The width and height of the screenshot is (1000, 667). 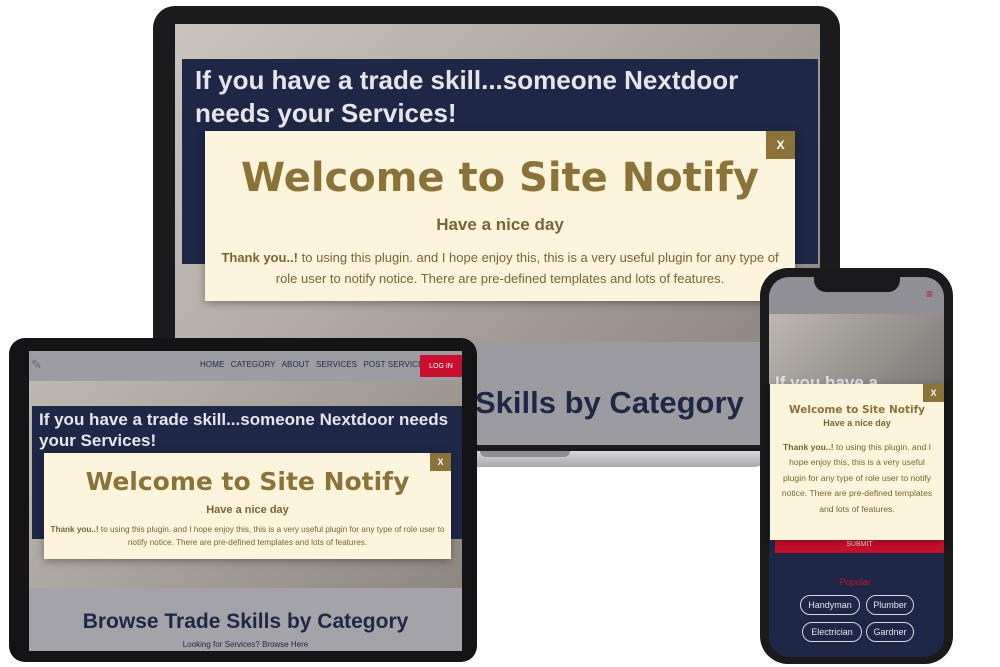 I want to click on phone-notch, so click(x=857, y=284).